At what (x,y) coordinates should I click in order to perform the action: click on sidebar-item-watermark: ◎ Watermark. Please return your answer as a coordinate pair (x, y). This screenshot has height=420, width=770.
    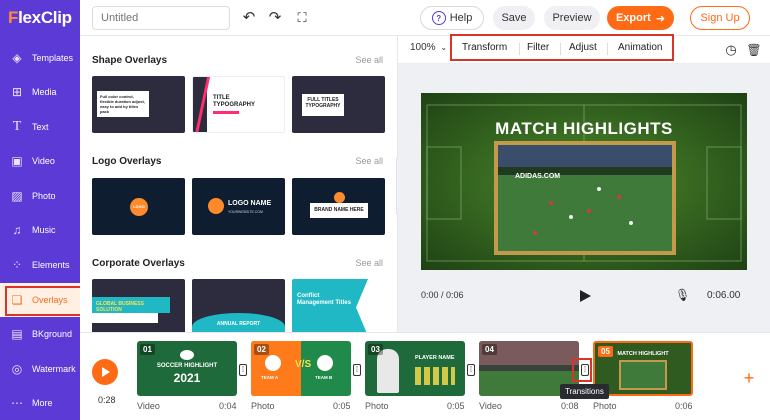
    Looking at the image, I should click on (40, 369).